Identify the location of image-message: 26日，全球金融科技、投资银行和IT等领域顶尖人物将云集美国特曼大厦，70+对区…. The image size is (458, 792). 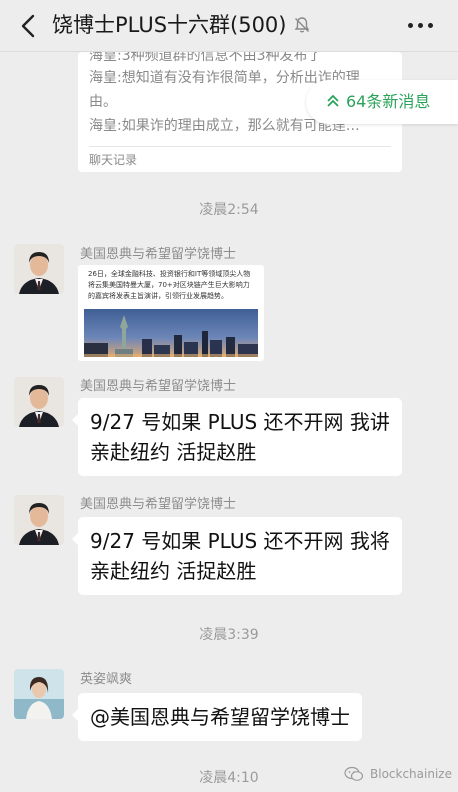
(171, 313).